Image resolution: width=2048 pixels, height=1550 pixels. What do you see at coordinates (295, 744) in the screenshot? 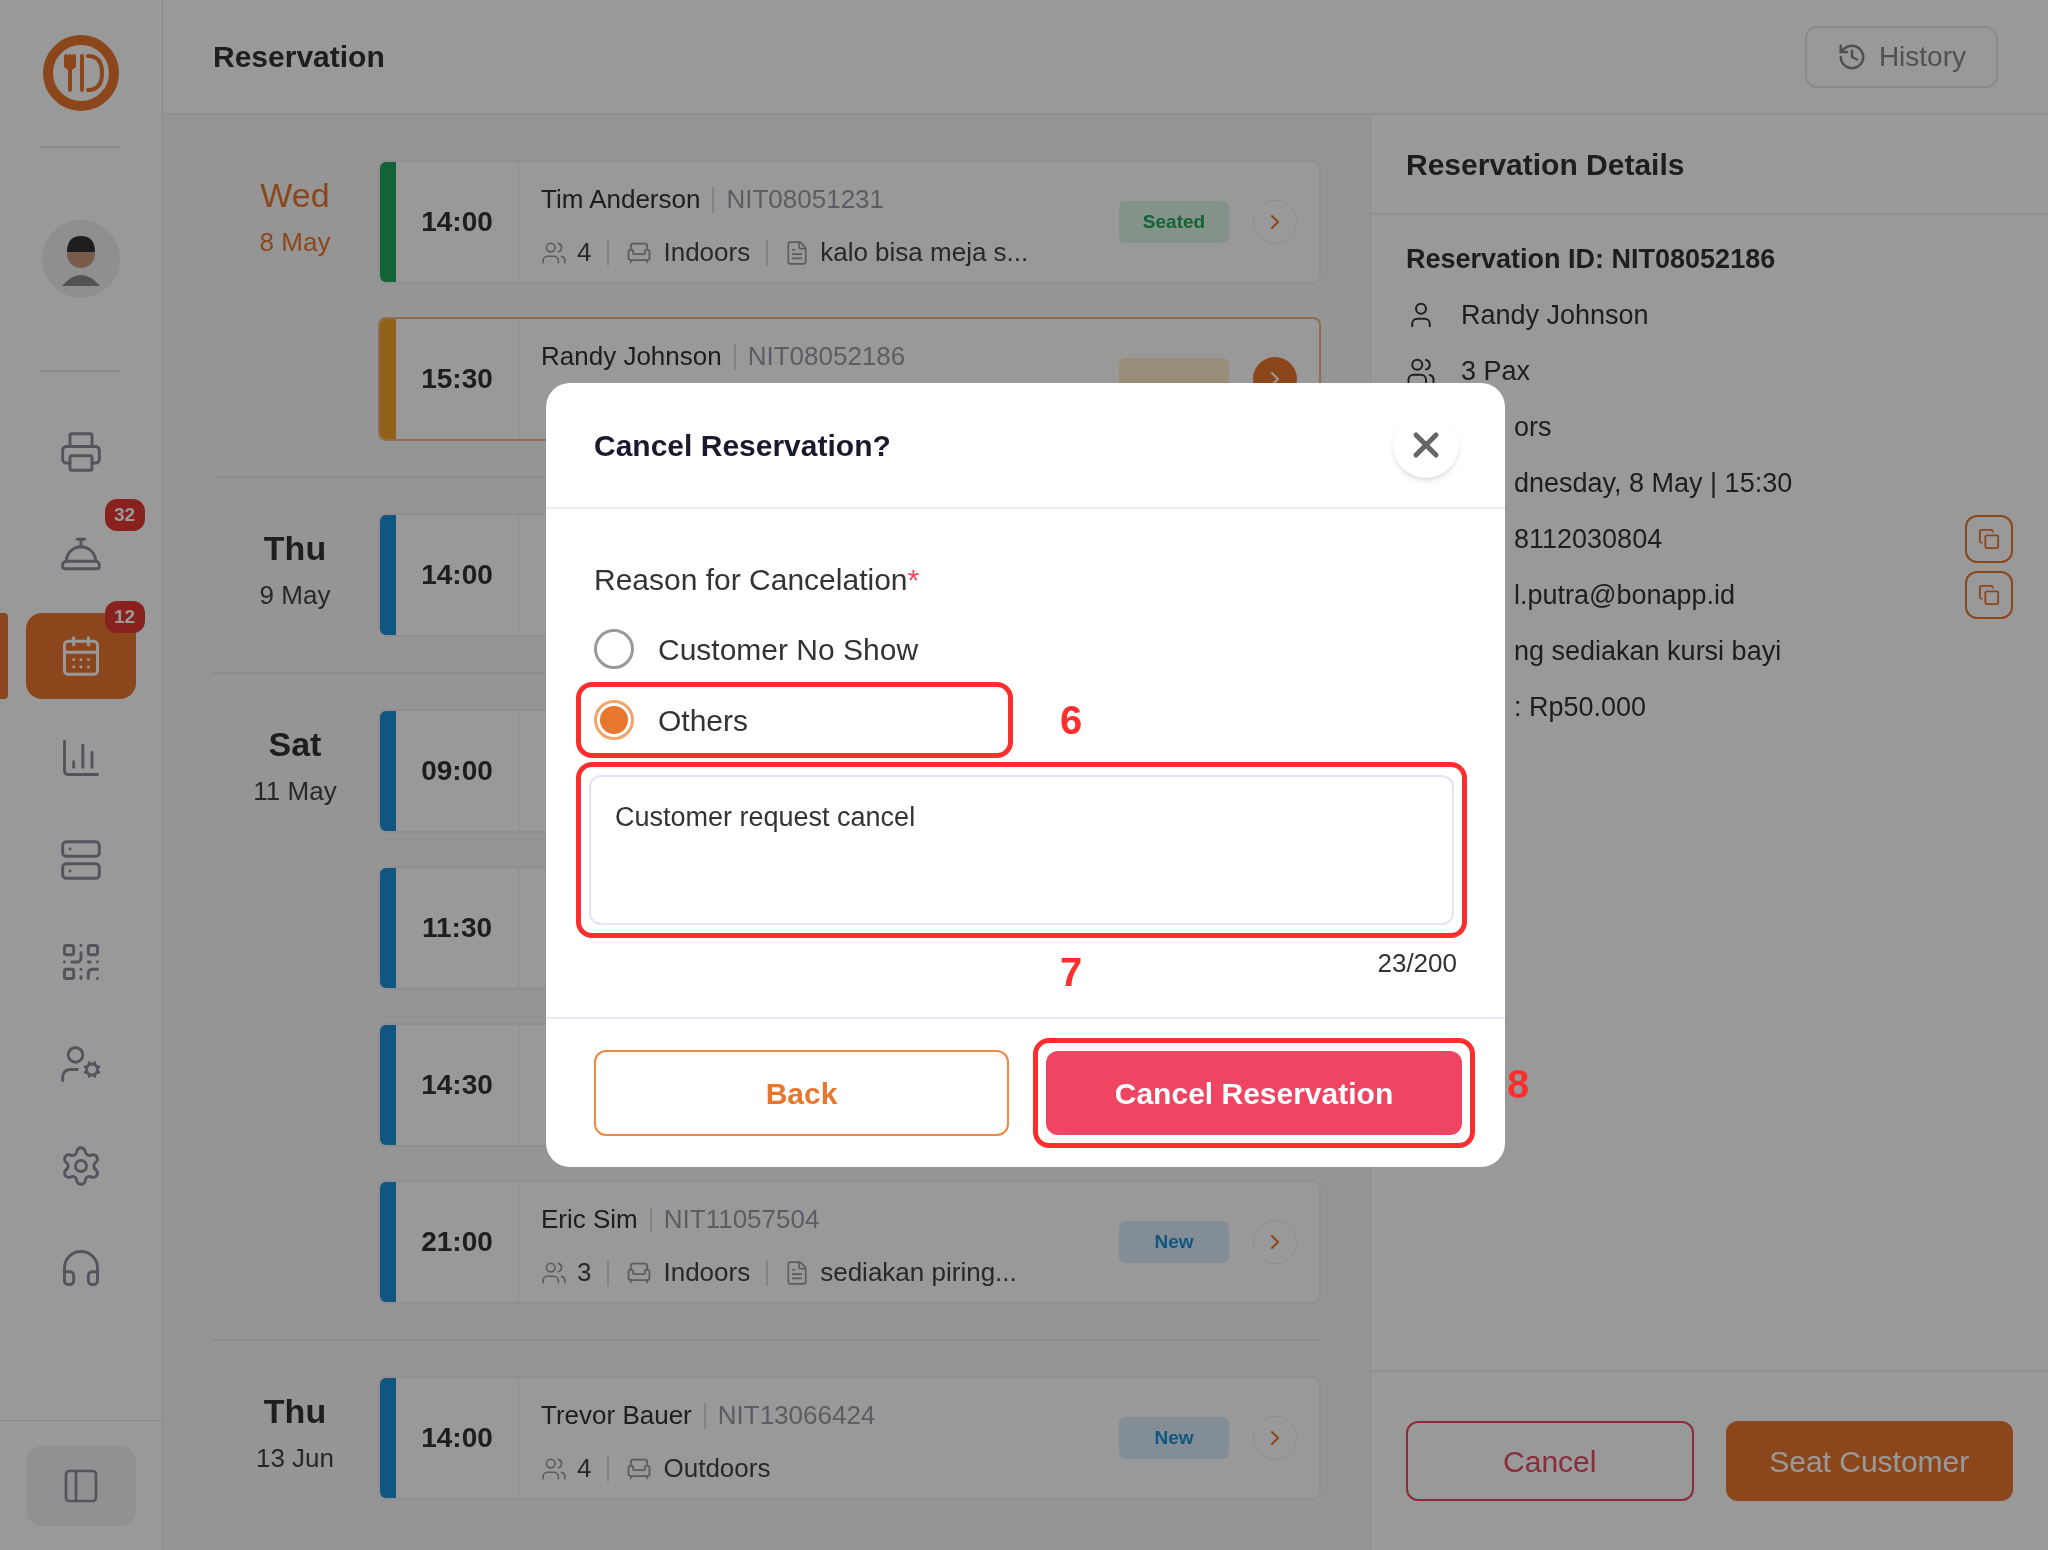
I see `weekday-text: Sat` at bounding box center [295, 744].